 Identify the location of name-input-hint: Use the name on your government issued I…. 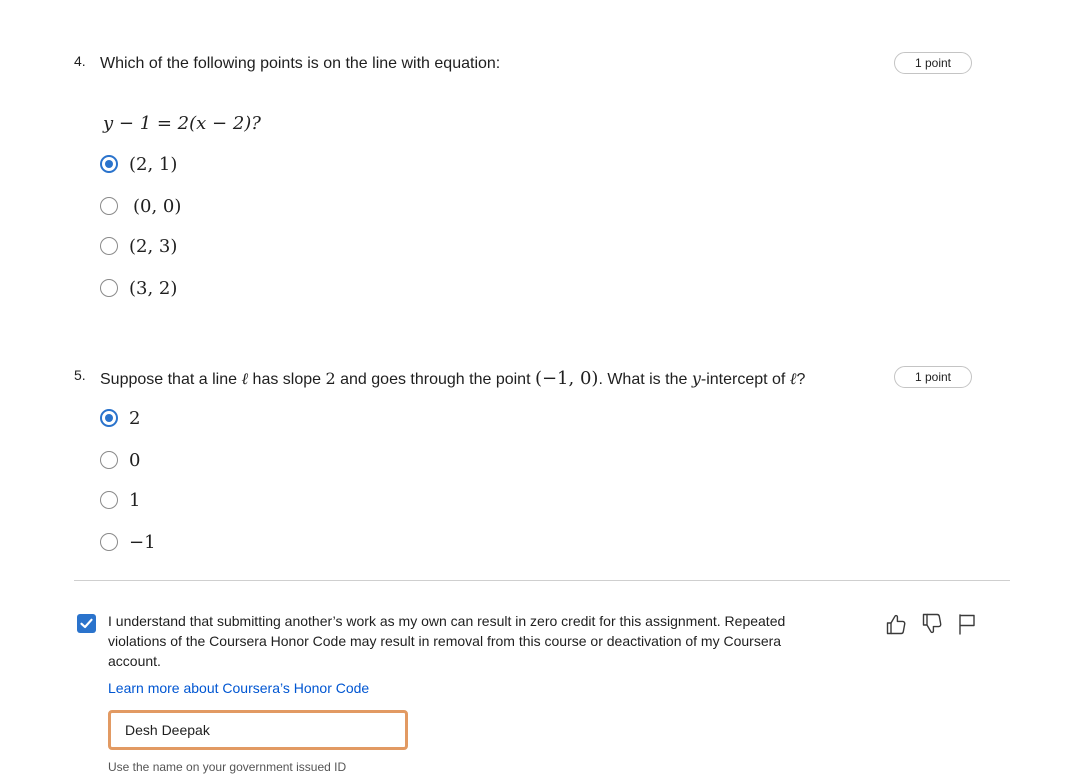
(227, 767).